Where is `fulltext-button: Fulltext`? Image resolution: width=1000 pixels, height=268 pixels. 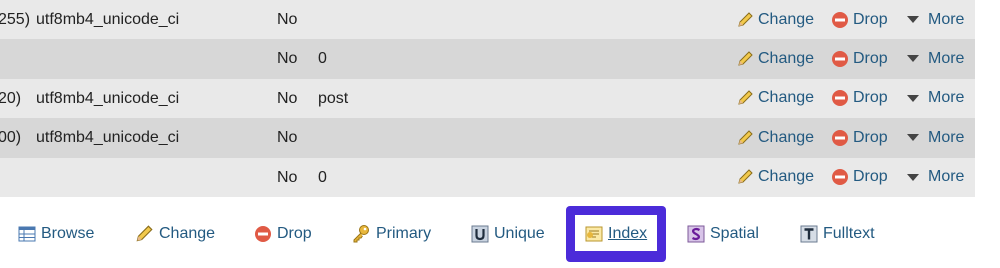
fulltext-button: Fulltext is located at coordinates (837, 234).